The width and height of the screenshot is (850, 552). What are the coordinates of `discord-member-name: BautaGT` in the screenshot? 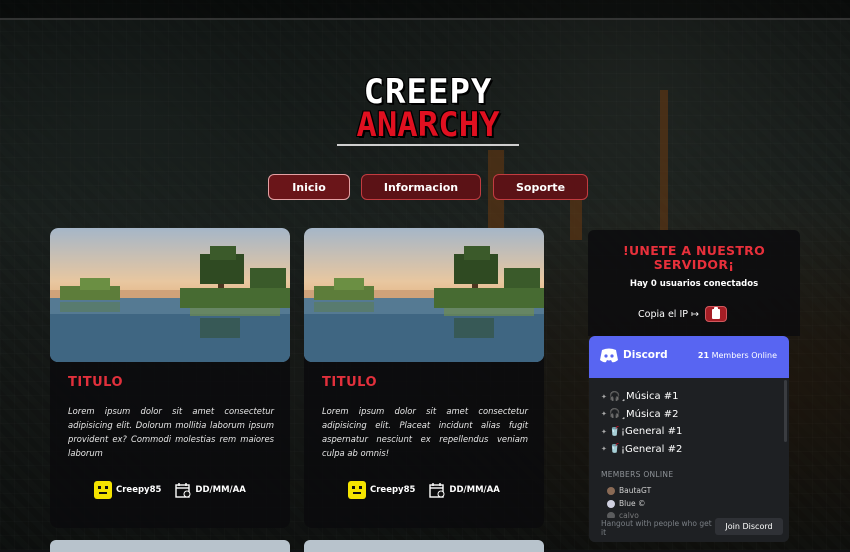 It's located at (635, 490).